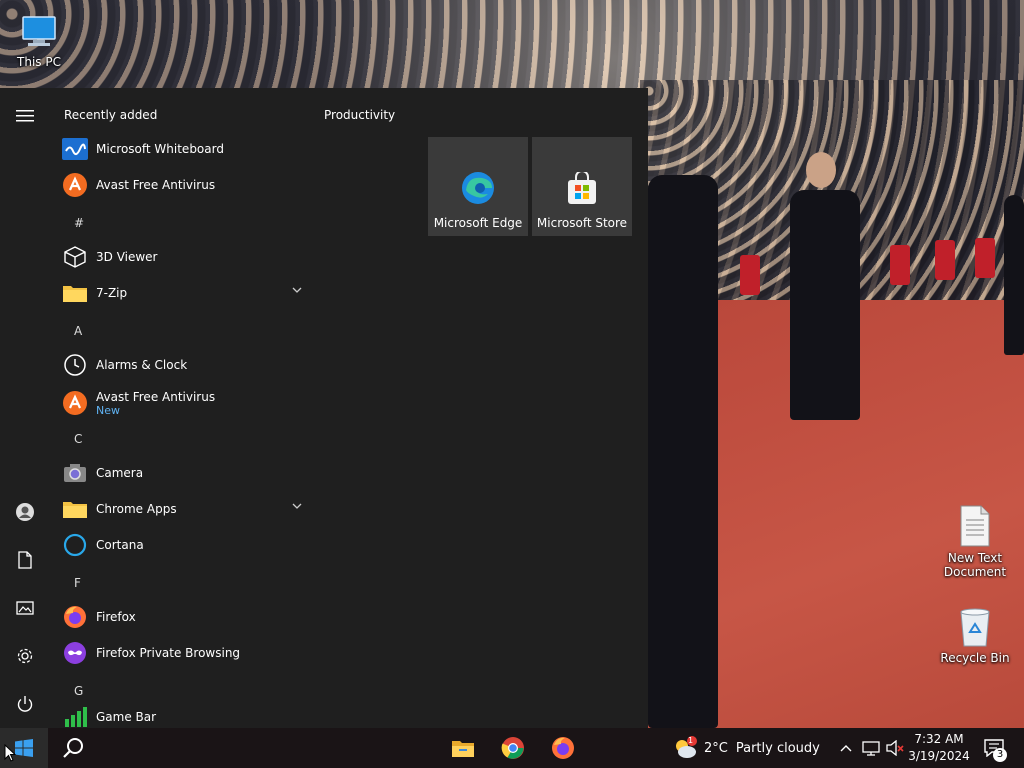 The height and width of the screenshot is (768, 1024). Describe the element at coordinates (975, 565) in the screenshot. I see `desktop-icon-label: New Text Document` at that location.